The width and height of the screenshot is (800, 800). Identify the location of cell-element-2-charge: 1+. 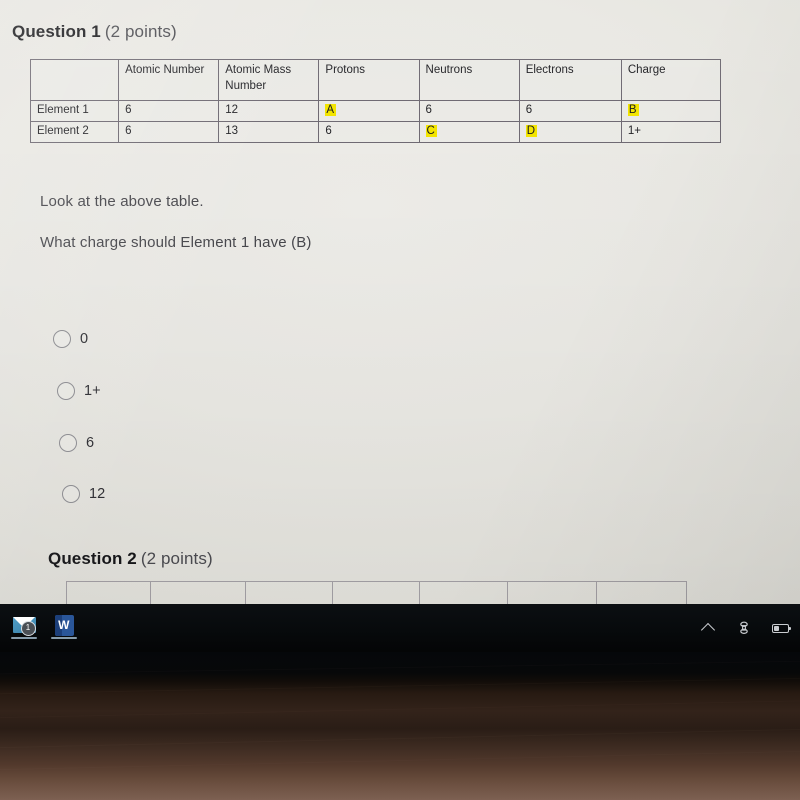
(671, 131).